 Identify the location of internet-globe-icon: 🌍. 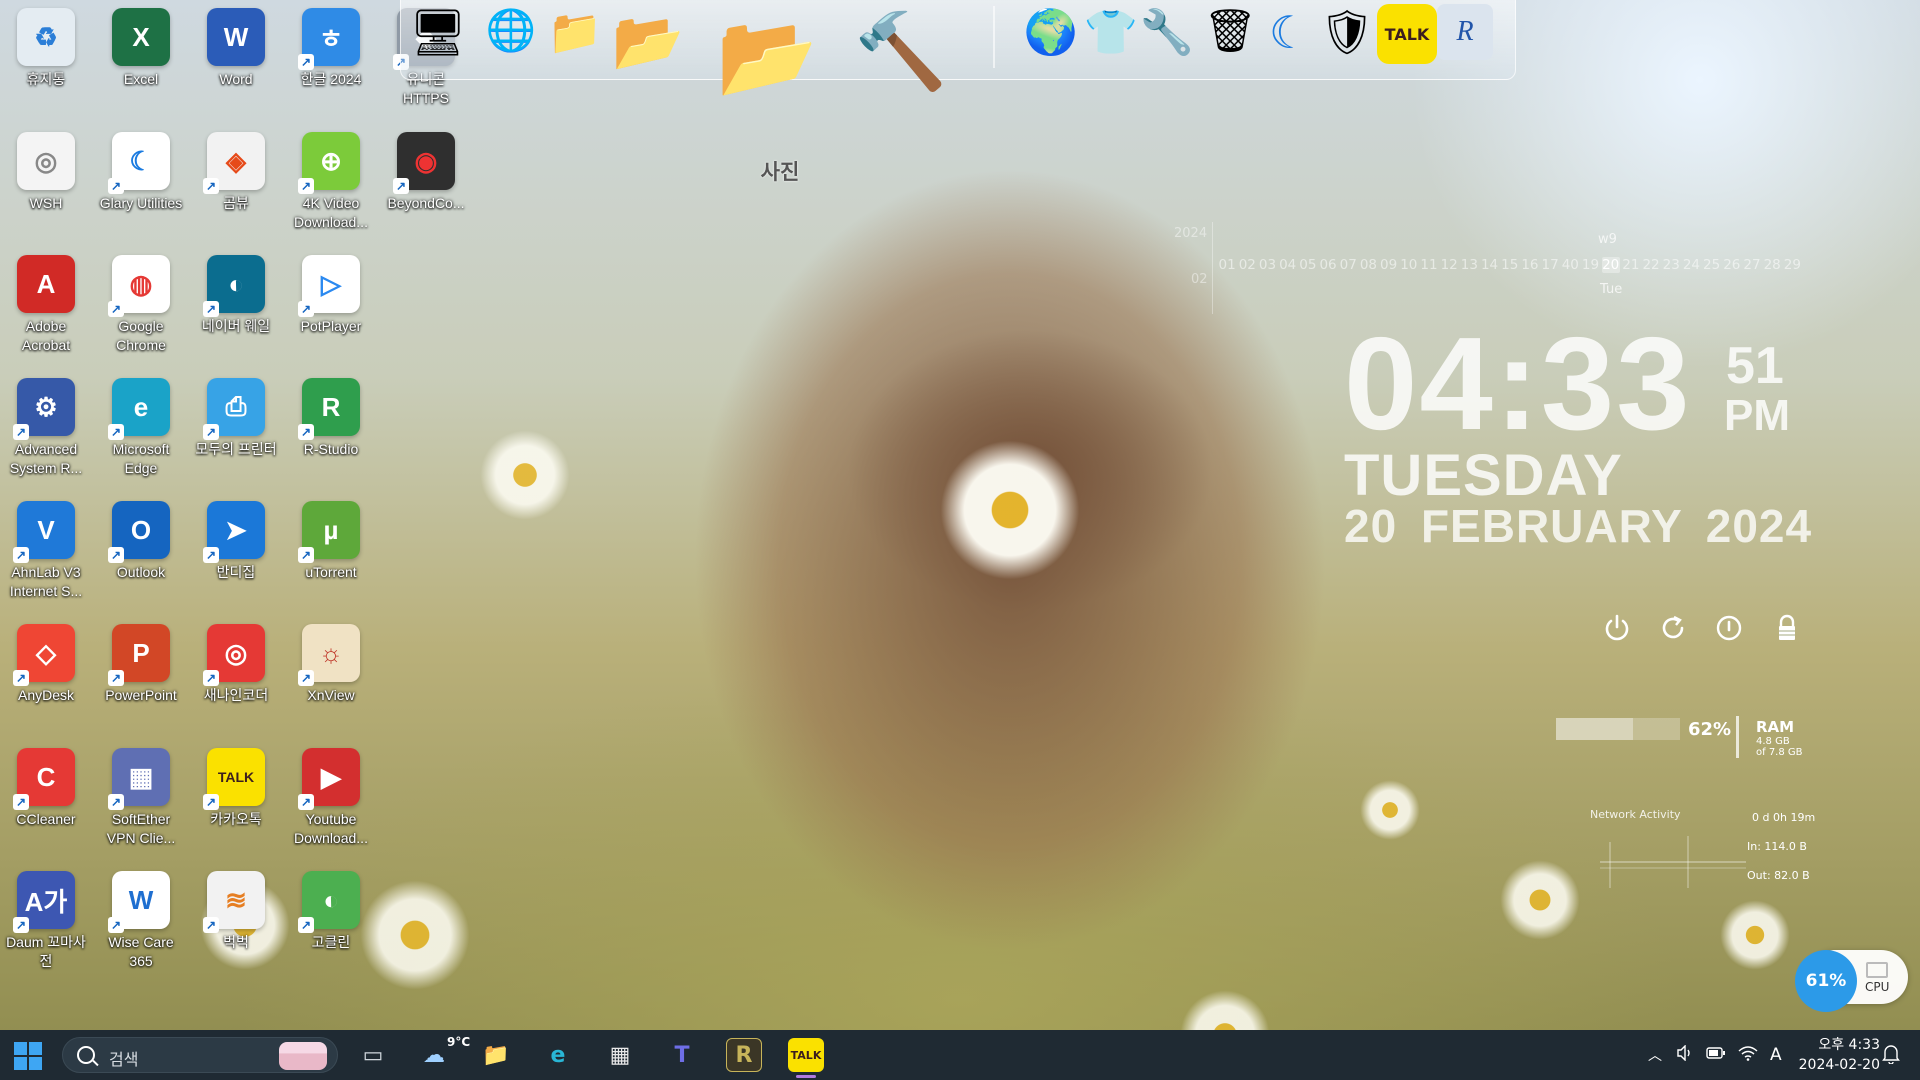
(1051, 32).